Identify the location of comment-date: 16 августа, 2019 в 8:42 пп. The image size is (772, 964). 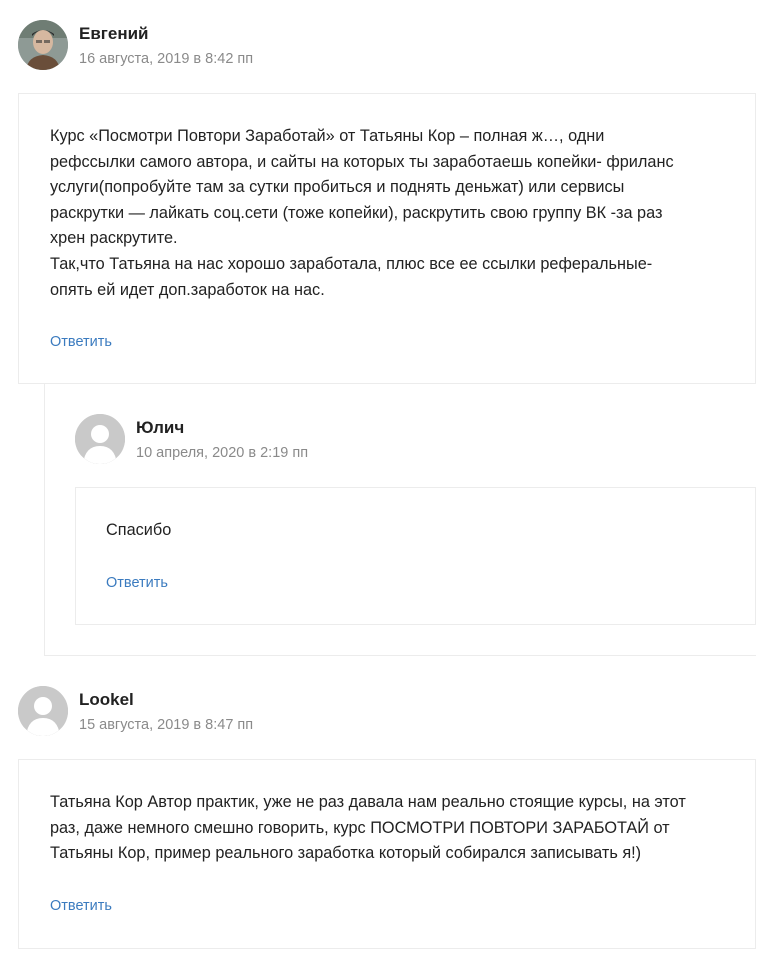
(166, 59).